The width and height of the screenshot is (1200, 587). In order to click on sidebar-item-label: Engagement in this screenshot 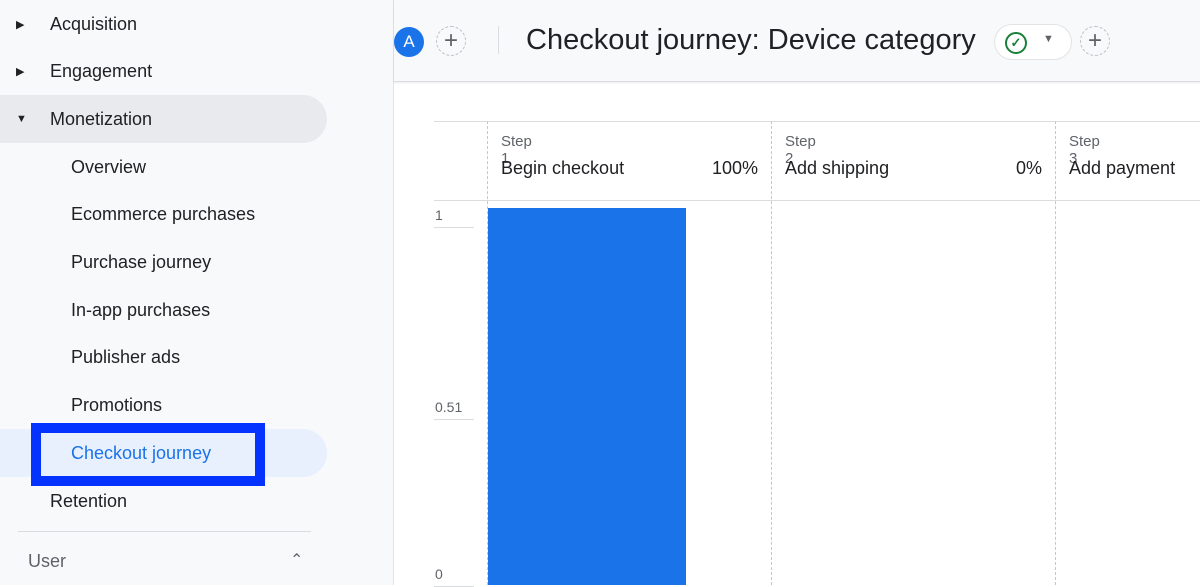, I will do `click(101, 71)`.